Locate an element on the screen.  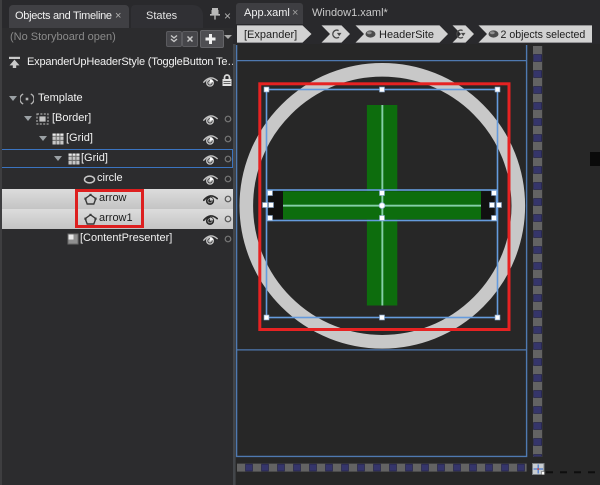
svg-text: 2 objects selected is located at coordinates (543, 35).